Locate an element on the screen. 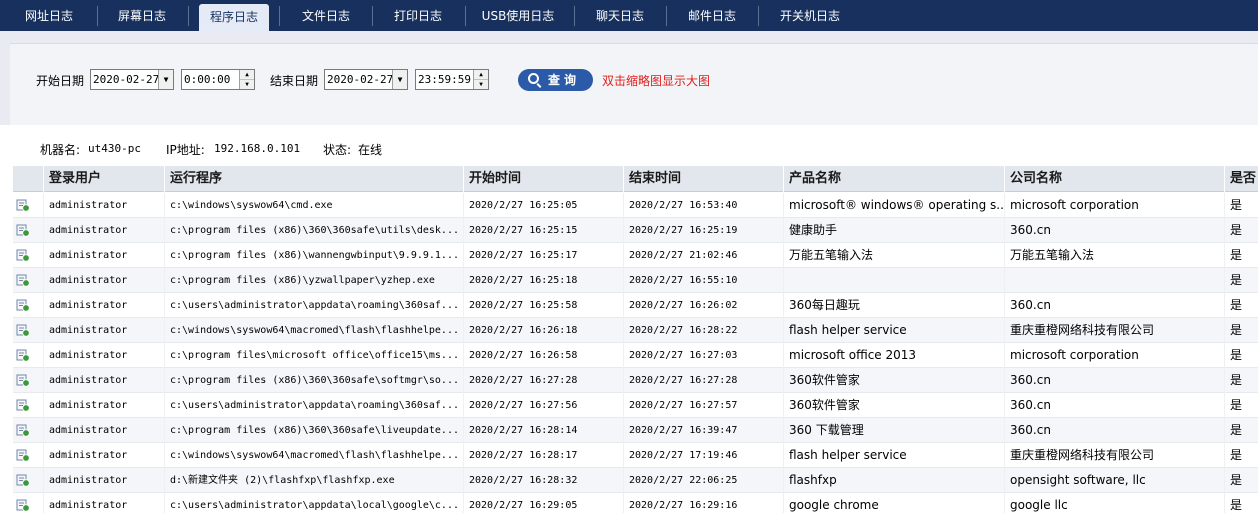  start-date-select: 2020-02-27 ▼ is located at coordinates (132, 79).